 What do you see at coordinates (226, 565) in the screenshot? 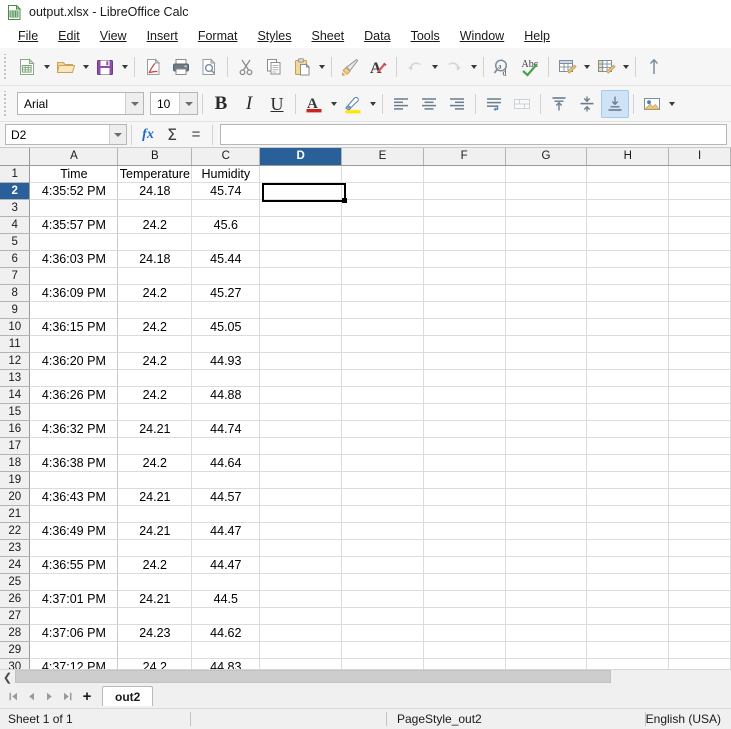
I see `cell-C24: 44.47` at bounding box center [226, 565].